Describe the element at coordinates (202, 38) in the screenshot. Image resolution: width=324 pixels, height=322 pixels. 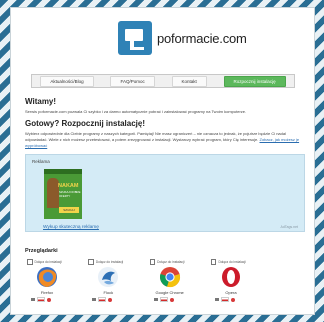
I see `site-logo-text: poformacie.com` at that location.